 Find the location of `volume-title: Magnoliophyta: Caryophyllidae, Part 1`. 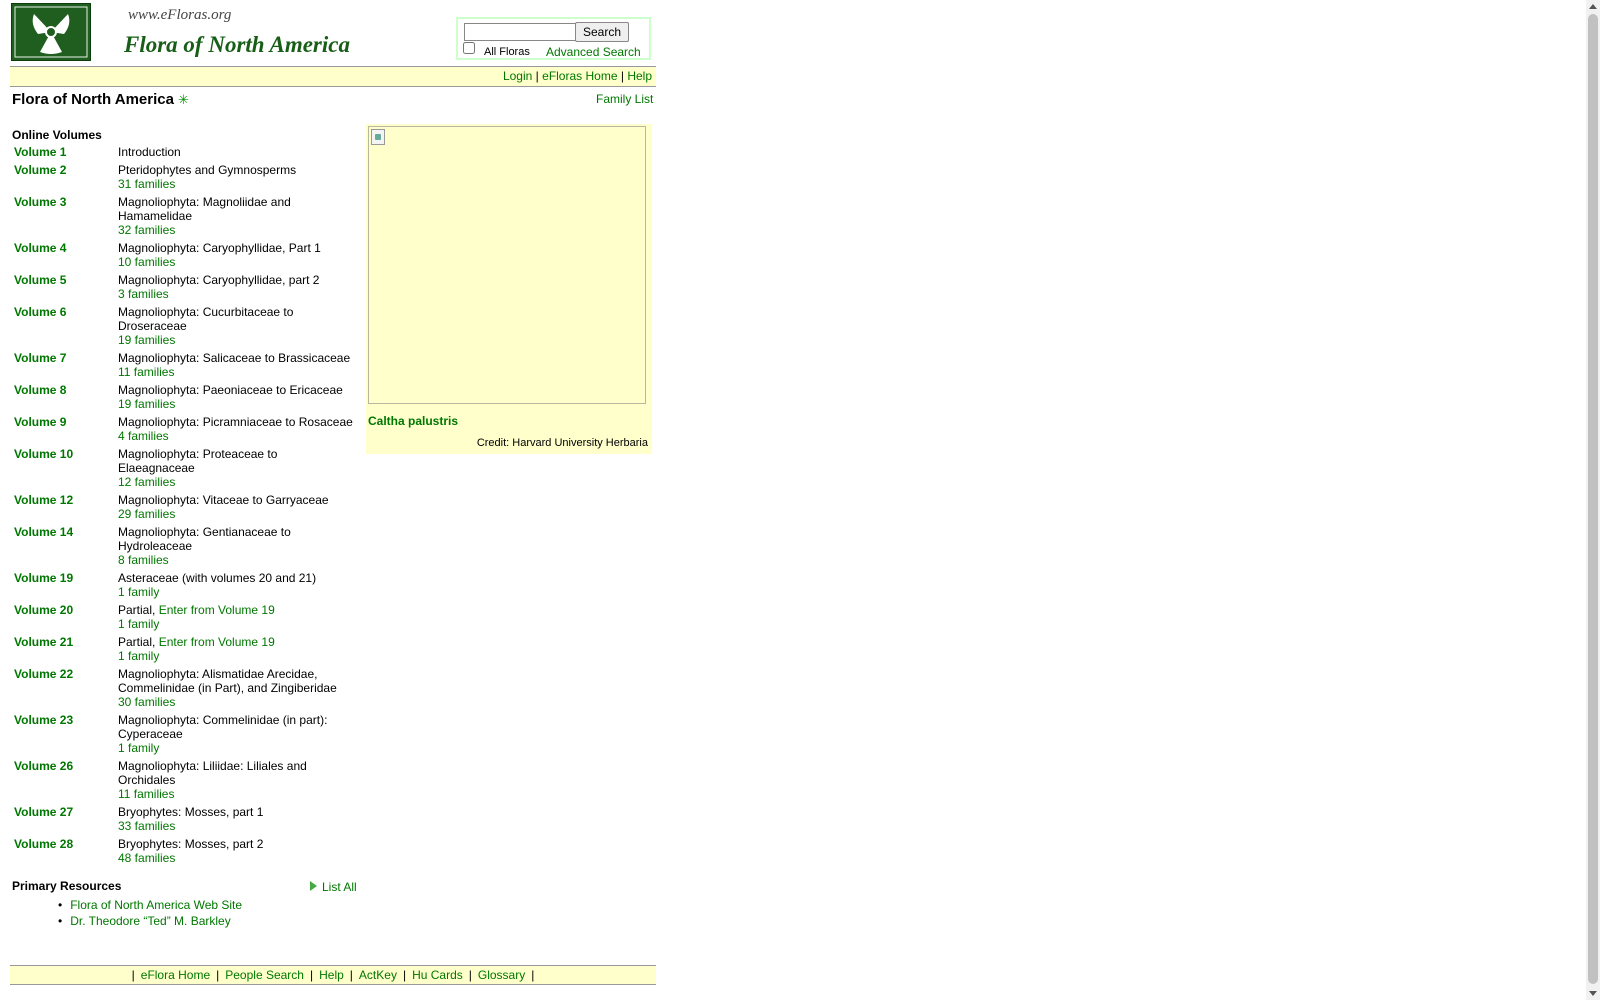

volume-title: Magnoliophyta: Caryophyllidae, Part 1 is located at coordinates (219, 248).